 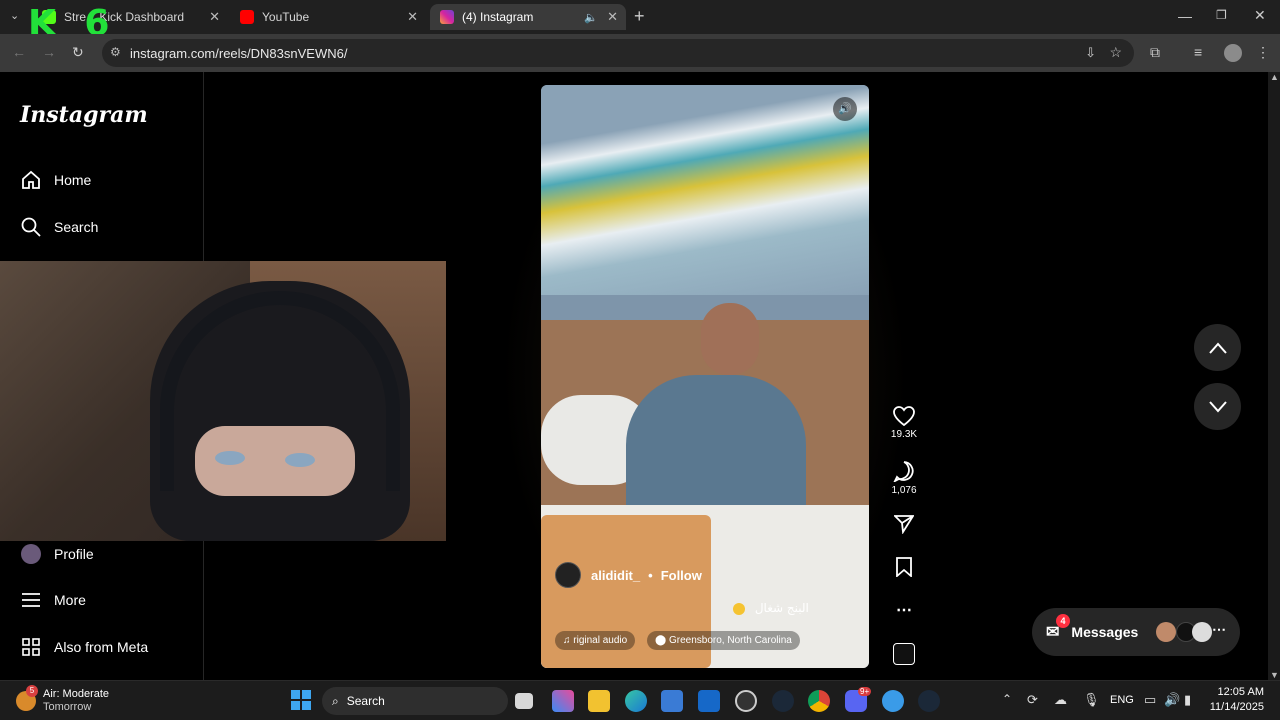 I want to click on audio-thumbnail, so click(x=904, y=655).